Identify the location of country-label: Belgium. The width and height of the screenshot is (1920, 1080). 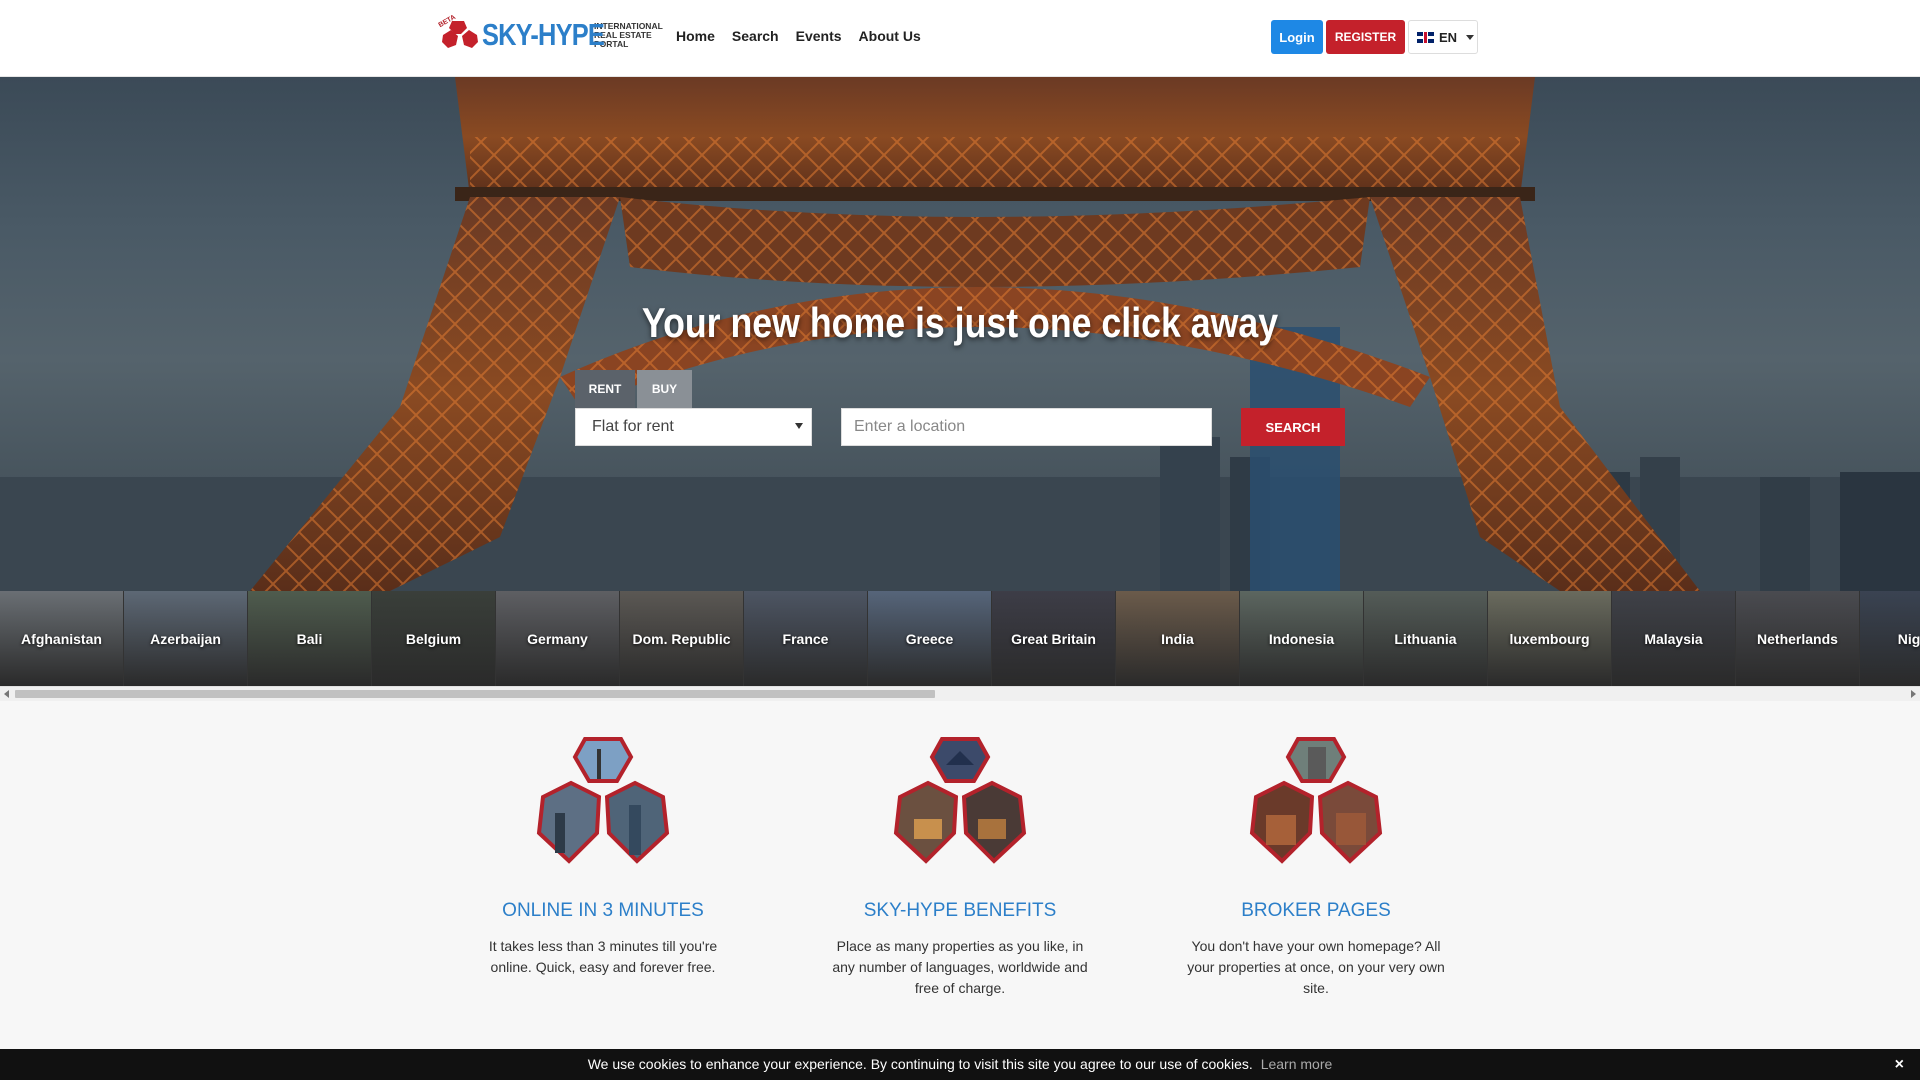
(433, 638).